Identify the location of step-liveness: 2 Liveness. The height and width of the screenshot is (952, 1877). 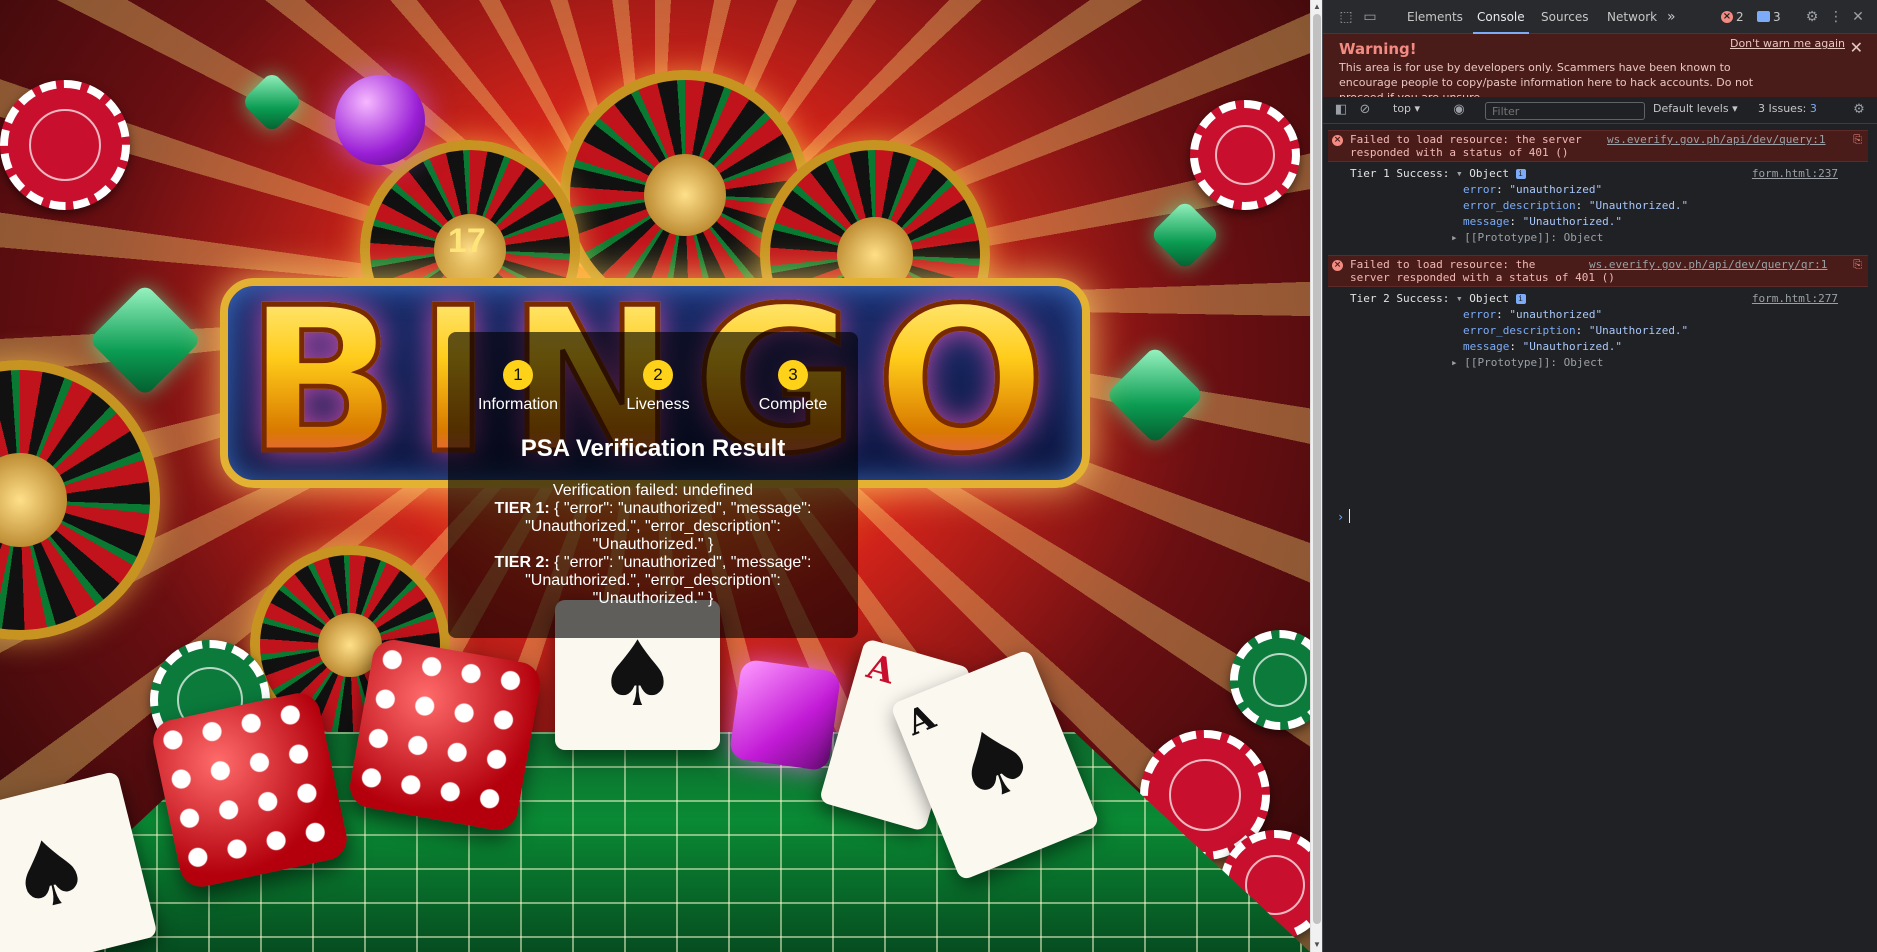
(658, 387).